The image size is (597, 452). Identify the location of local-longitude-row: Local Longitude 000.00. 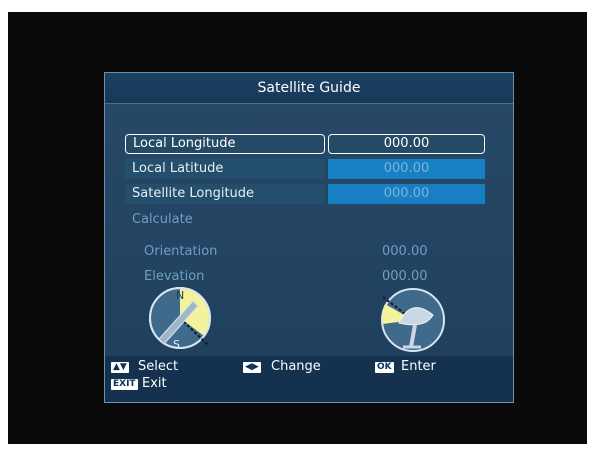
(305, 144).